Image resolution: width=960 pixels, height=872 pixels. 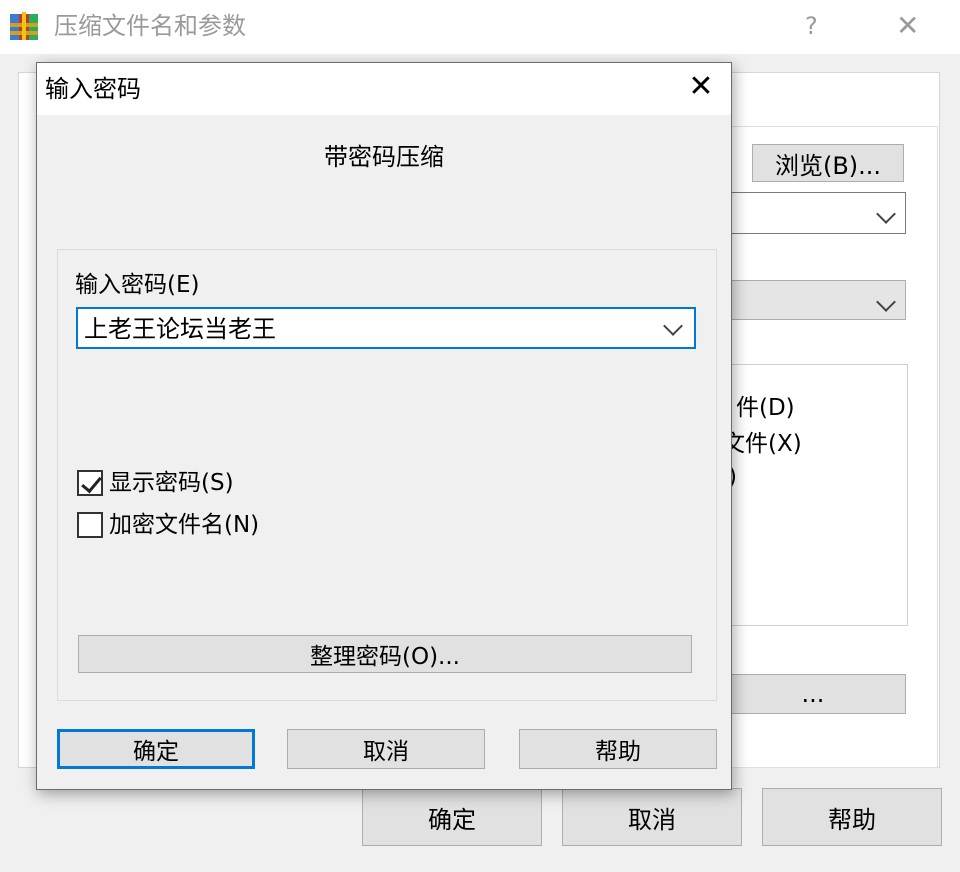 What do you see at coordinates (386, 328) in the screenshot?
I see `password-input: 上老王论坛当老王` at bounding box center [386, 328].